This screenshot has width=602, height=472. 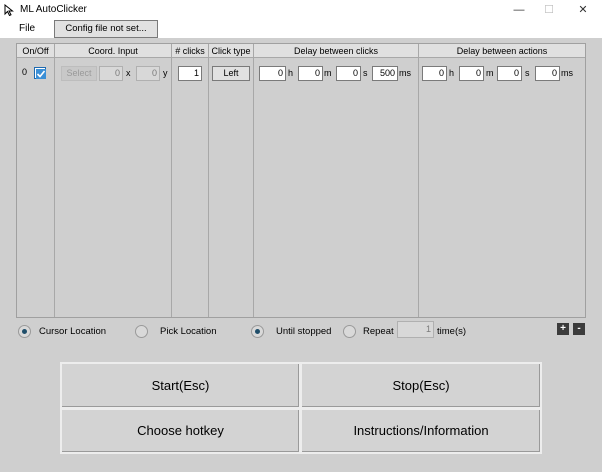 I want to click on action-delay-seconds-input: 0, so click(x=509, y=73).